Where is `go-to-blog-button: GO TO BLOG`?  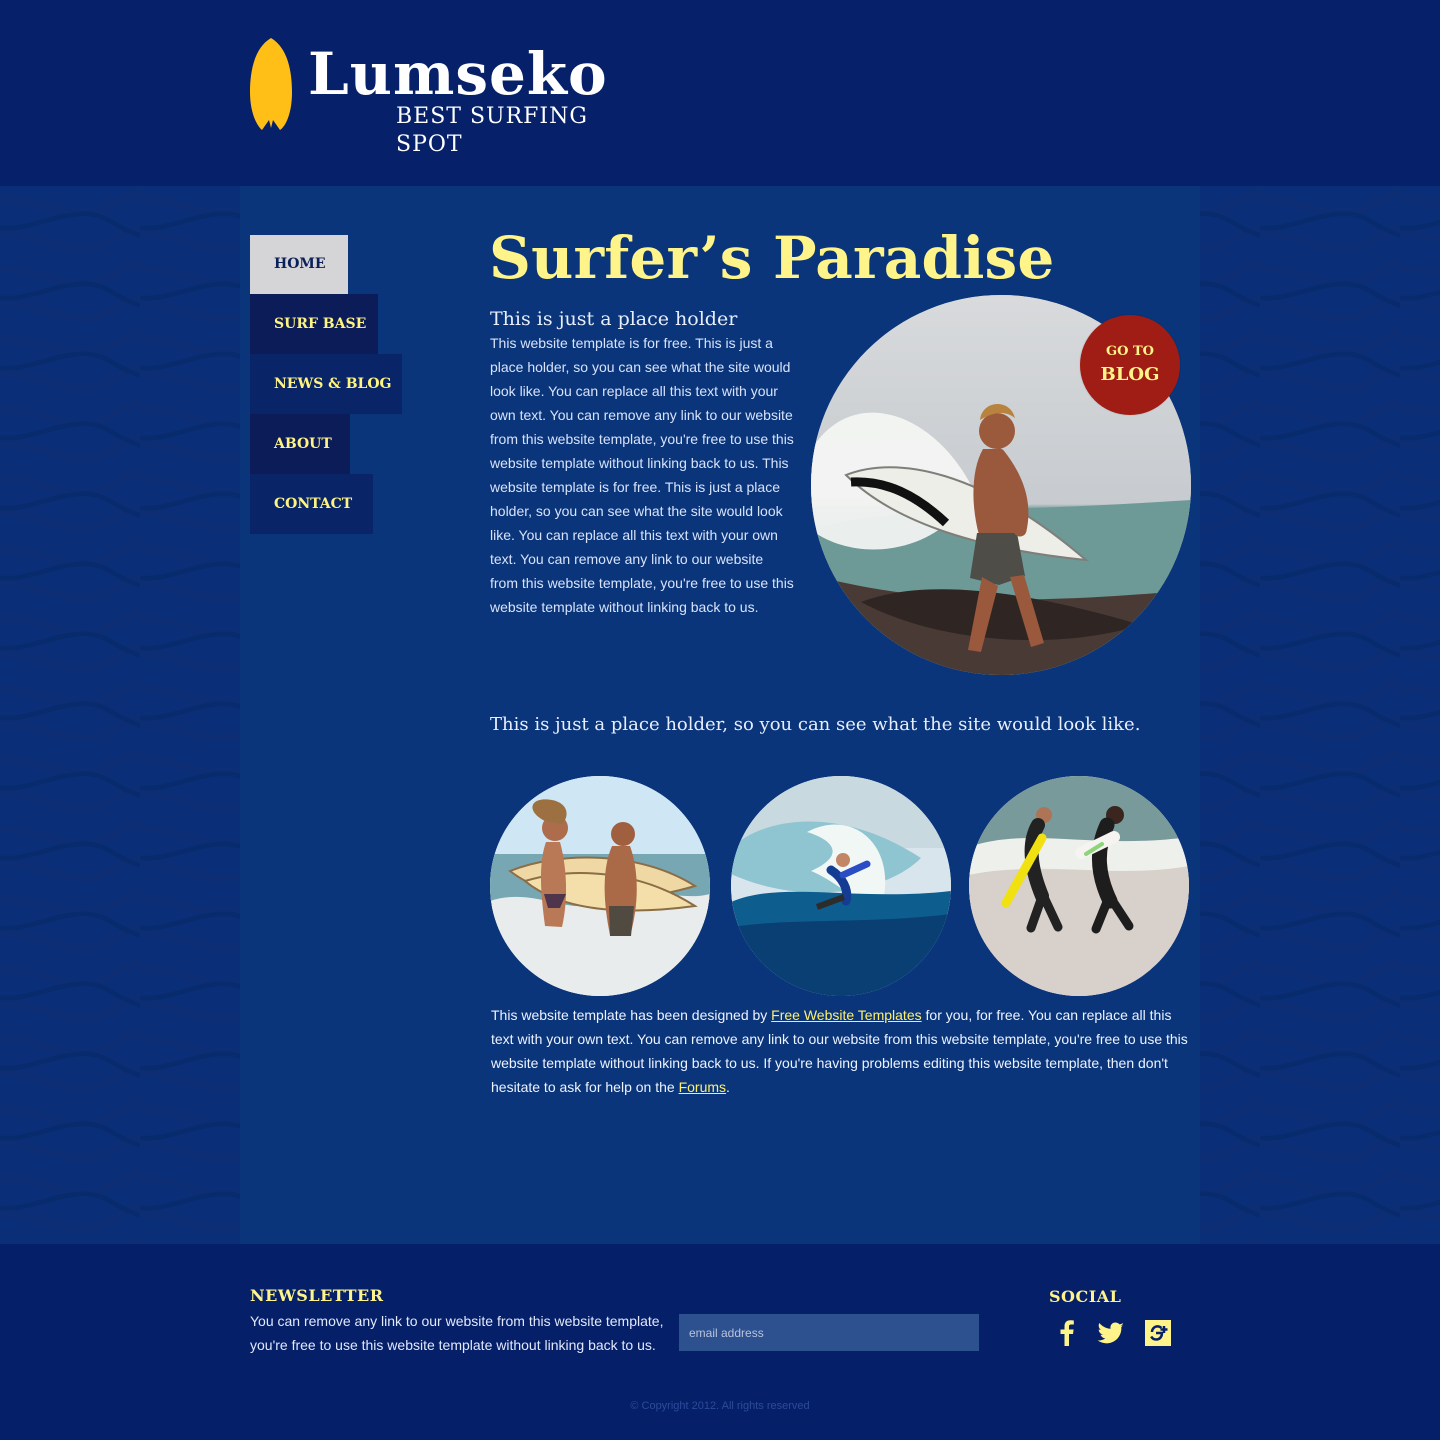 go-to-blog-button: GO TO BLOG is located at coordinates (1130, 365).